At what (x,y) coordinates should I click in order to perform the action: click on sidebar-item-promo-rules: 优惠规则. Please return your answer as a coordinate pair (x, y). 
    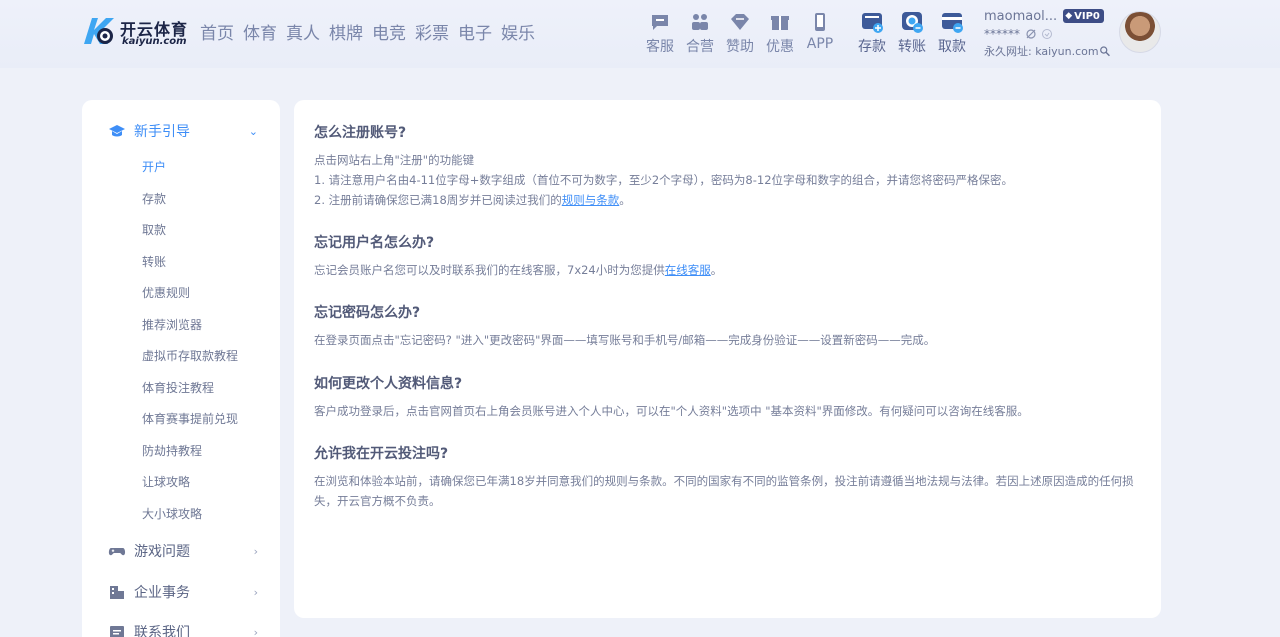
    Looking at the image, I should click on (166, 292).